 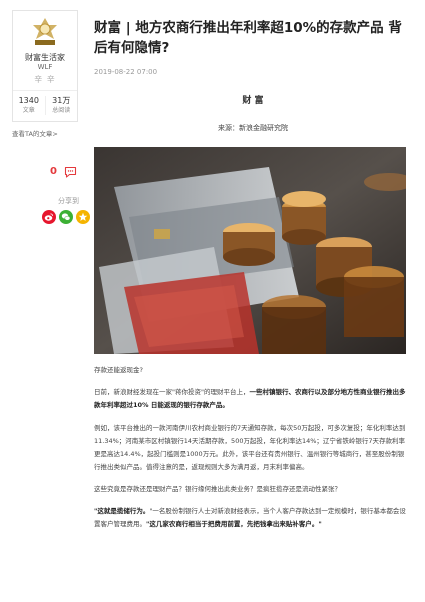 I want to click on comment-count: 0, so click(x=53, y=171).